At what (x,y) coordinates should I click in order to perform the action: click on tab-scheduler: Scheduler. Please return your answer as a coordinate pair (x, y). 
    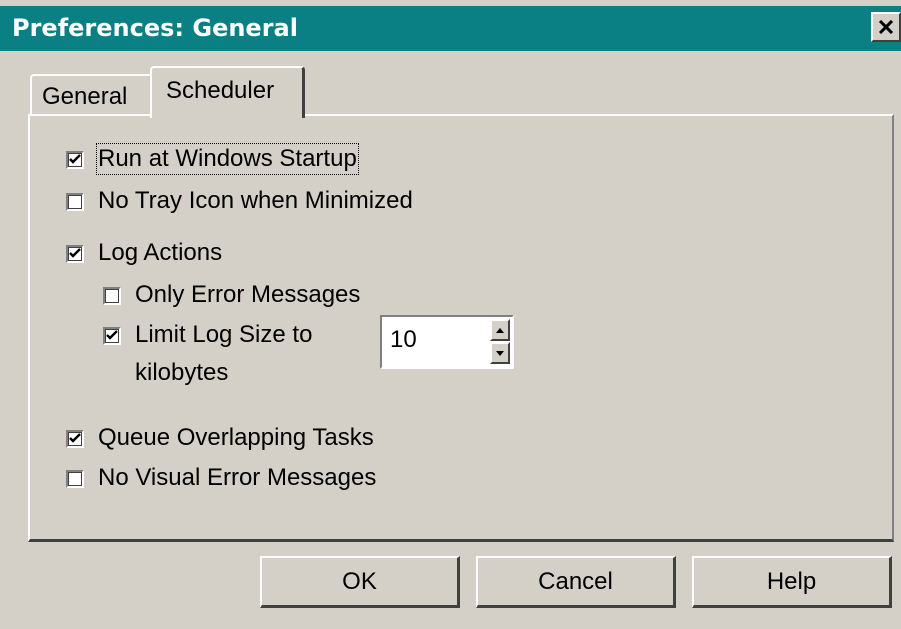
    Looking at the image, I should click on (227, 92).